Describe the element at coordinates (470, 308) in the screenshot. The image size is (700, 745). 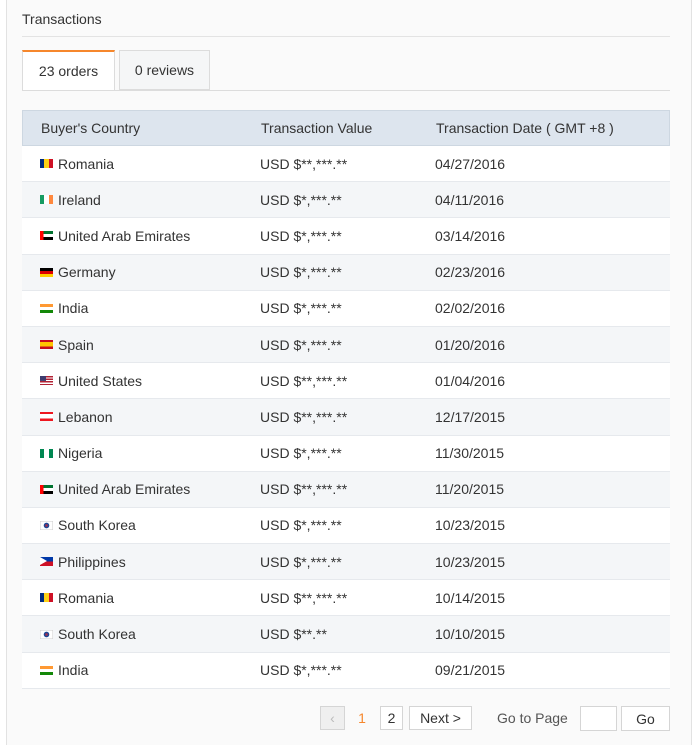
I see `transaction-date-cell: 02/02/2016` at that location.